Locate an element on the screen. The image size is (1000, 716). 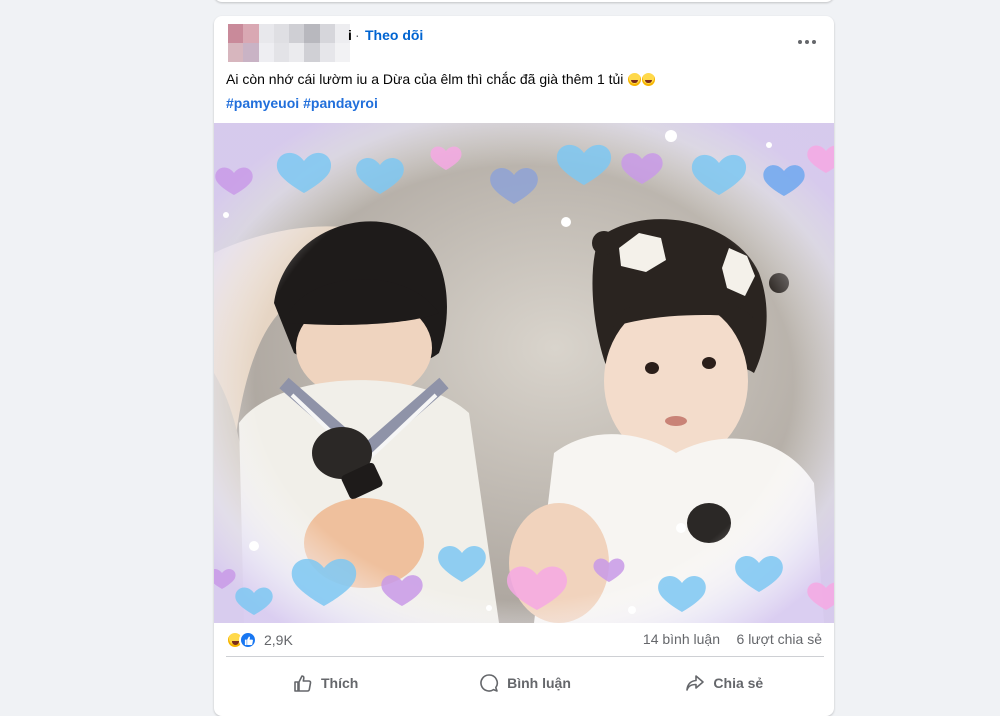
like-button: Thích is located at coordinates (325, 679).